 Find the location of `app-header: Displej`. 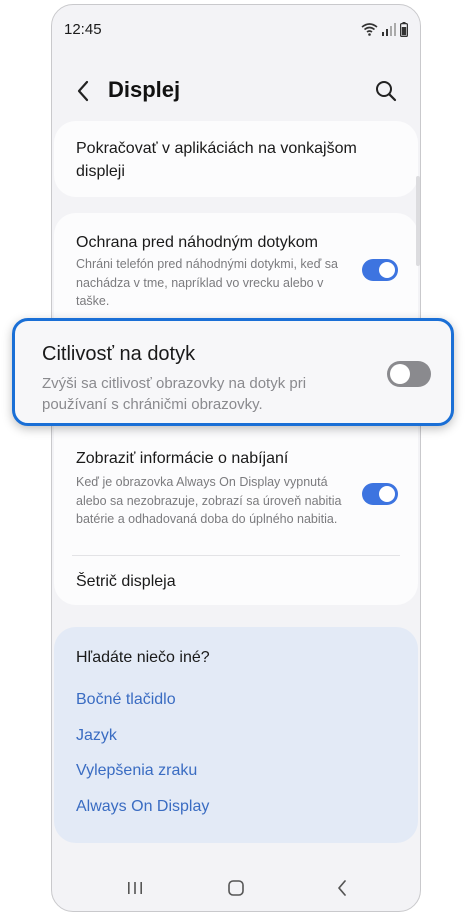

app-header: Displej is located at coordinates (236, 91).